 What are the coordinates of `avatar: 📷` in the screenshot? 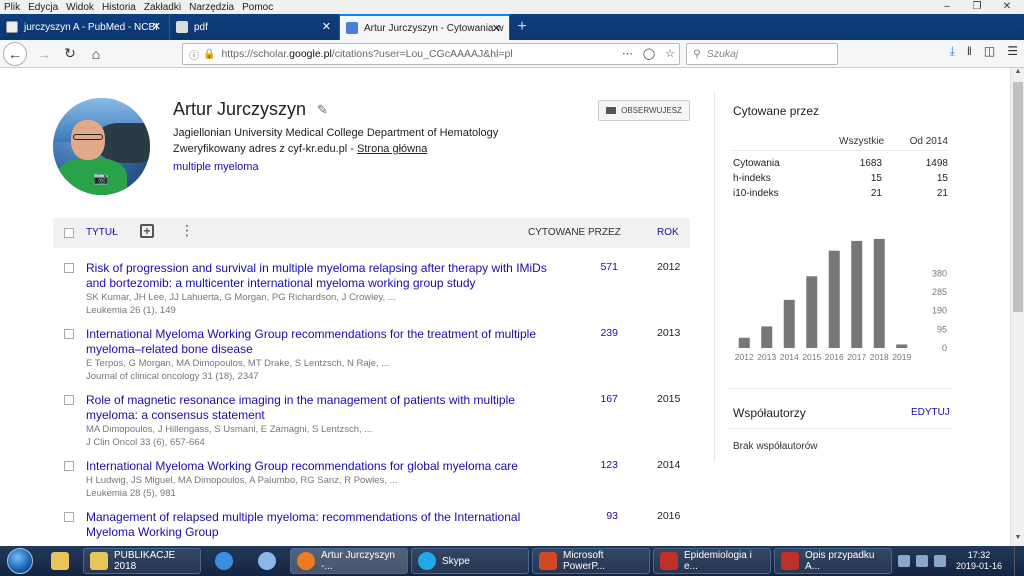 It's located at (101, 146).